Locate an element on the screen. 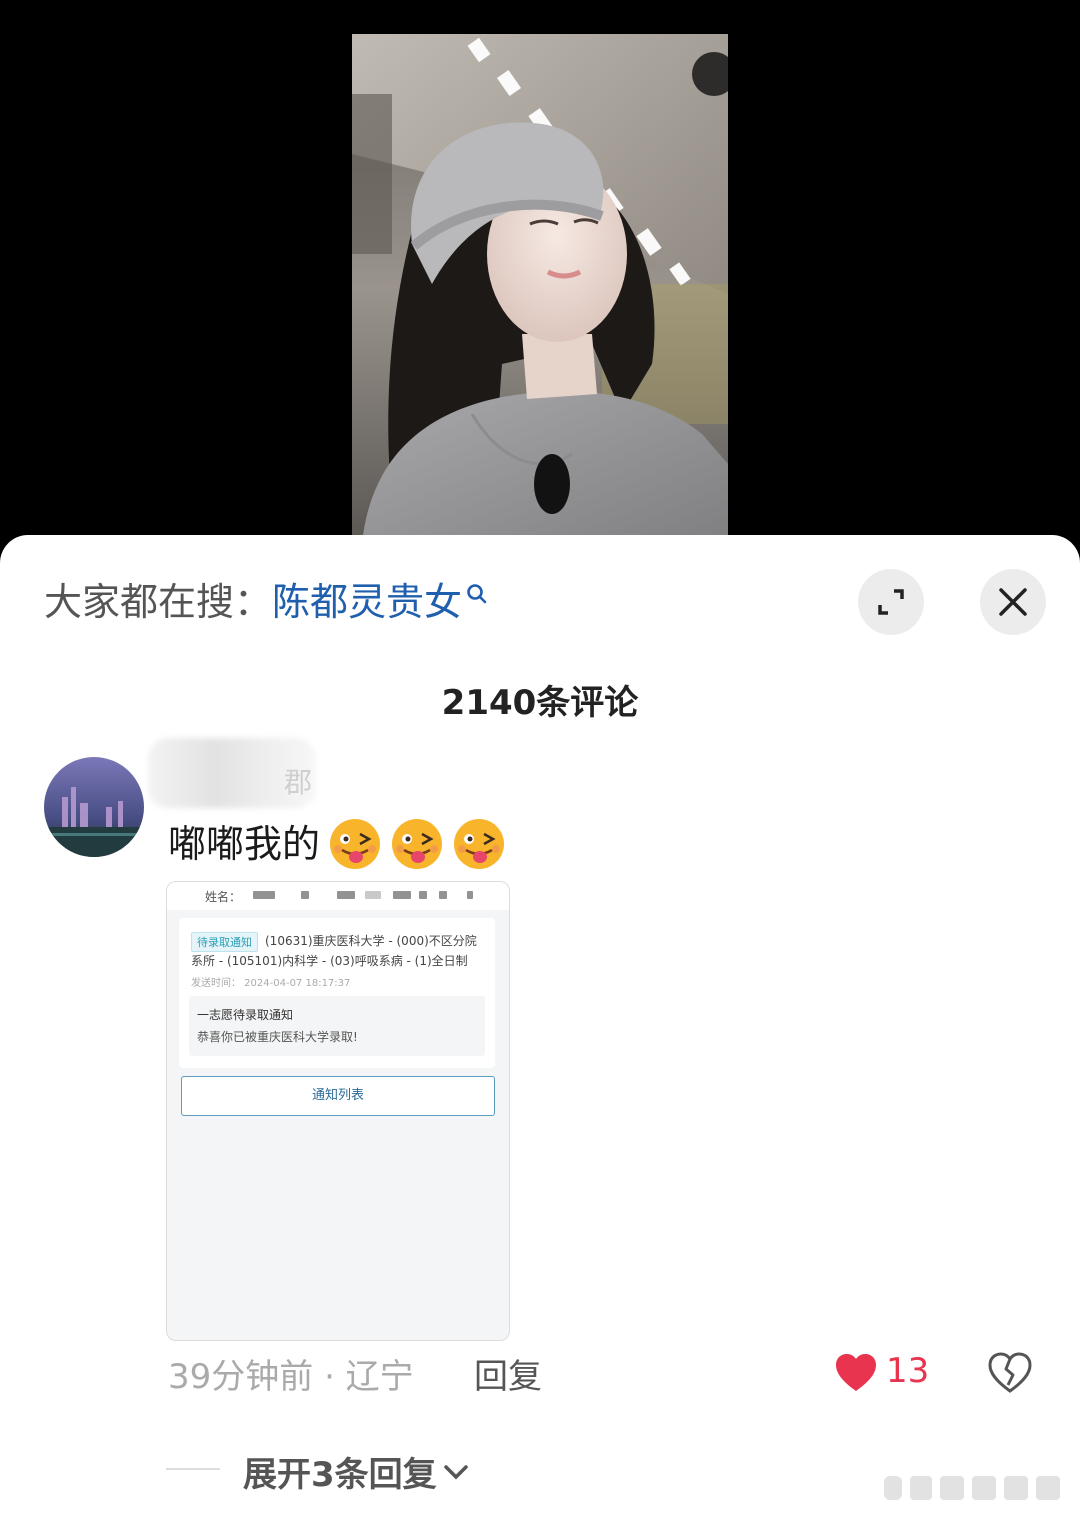 Image resolution: width=1080 pixels, height=1517 pixels. search-hint-prefix: 大家都在搜： is located at coordinates (158, 602).